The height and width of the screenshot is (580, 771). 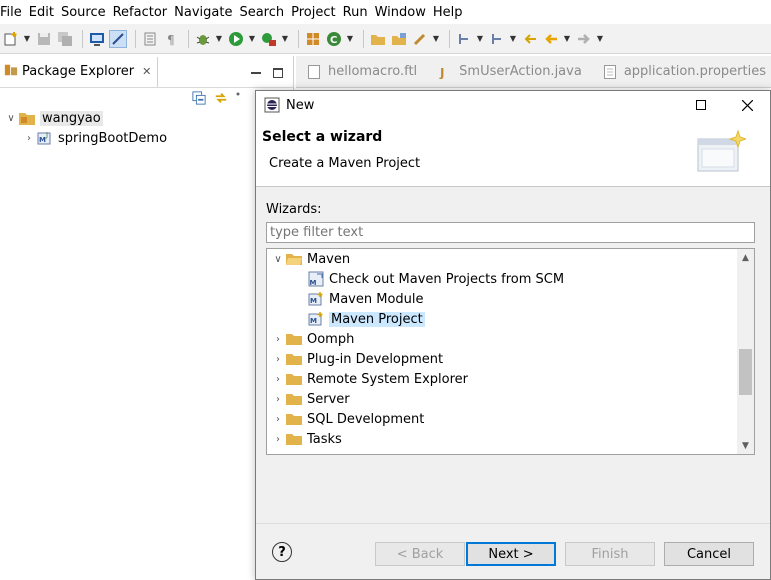 I want to click on eclipse-icon, so click(x=272, y=105).